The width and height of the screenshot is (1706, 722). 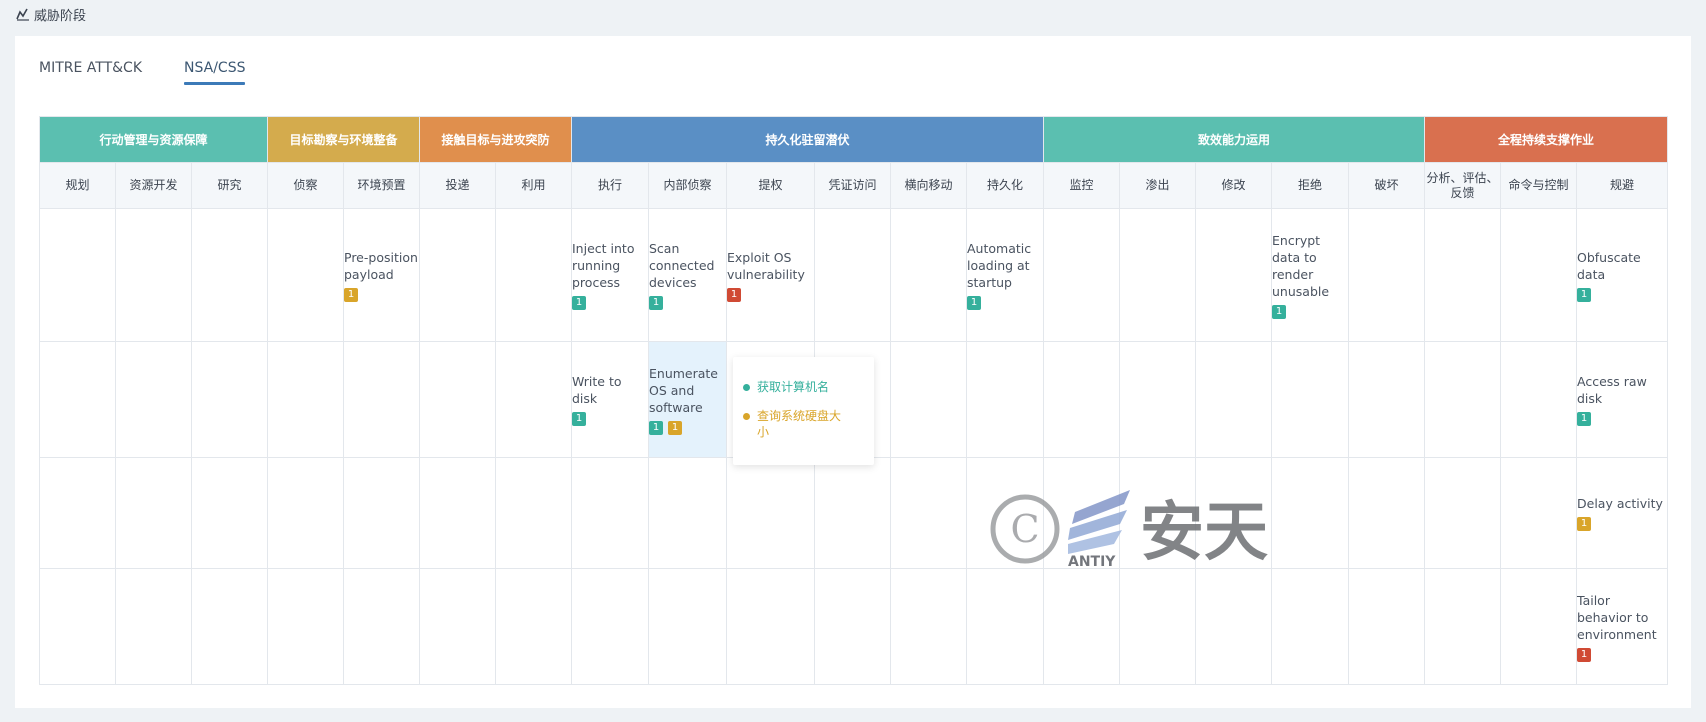 I want to click on tactic-header: 资源开发, so click(x=153, y=185).